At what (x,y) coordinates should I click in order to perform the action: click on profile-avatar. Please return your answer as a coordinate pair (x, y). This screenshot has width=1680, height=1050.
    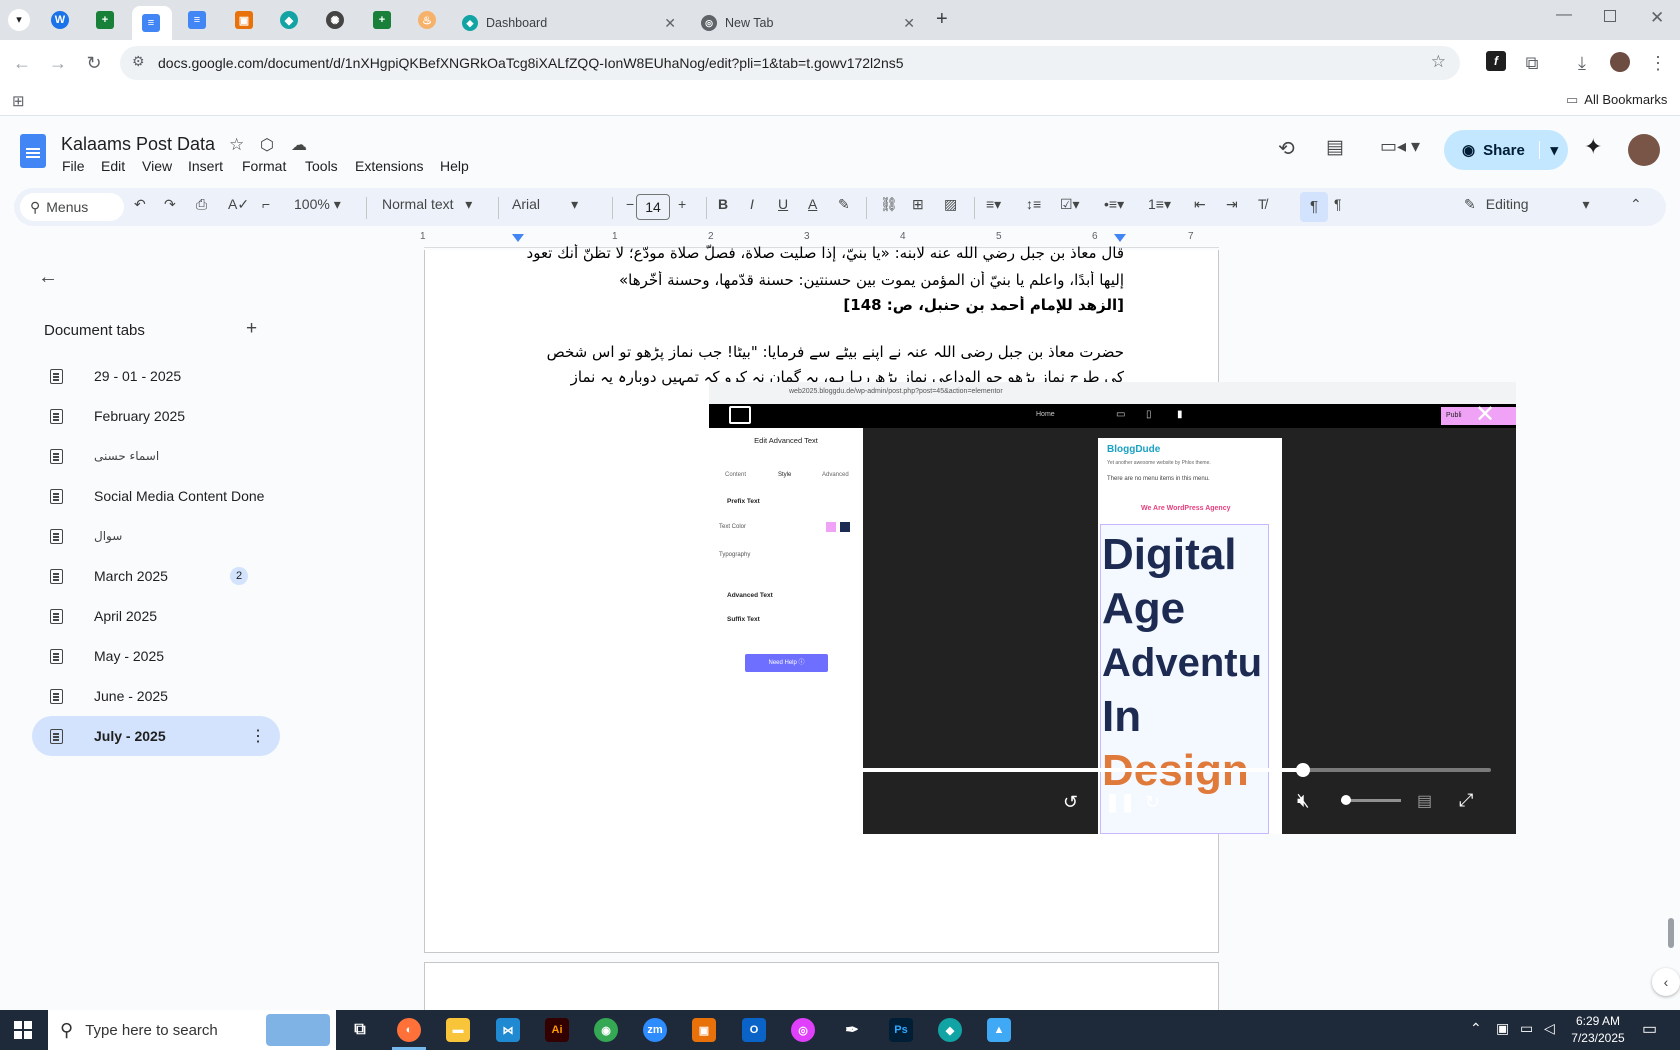
    Looking at the image, I should click on (1620, 62).